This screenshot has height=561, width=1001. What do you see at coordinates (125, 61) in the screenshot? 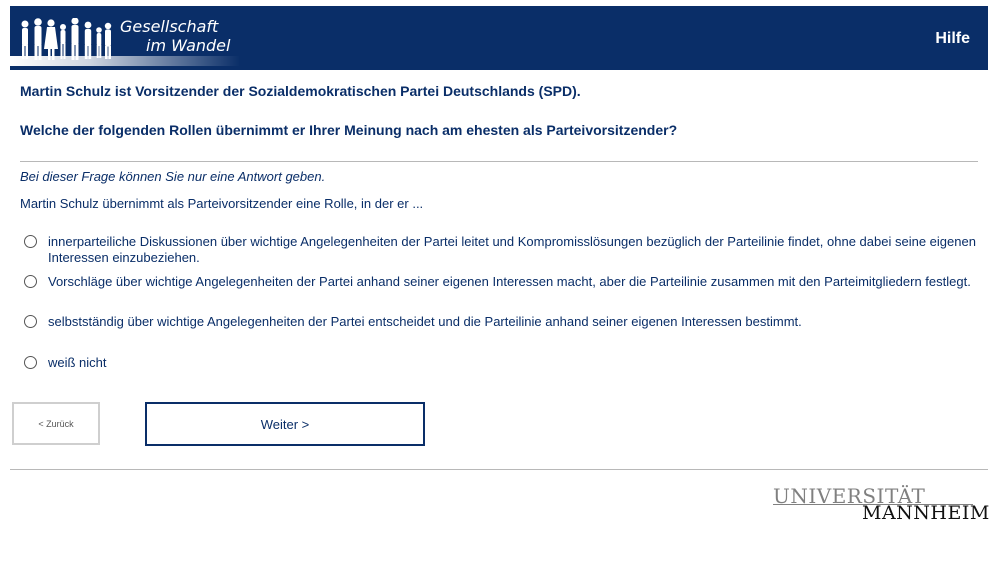
I see `logo-swoosh` at bounding box center [125, 61].